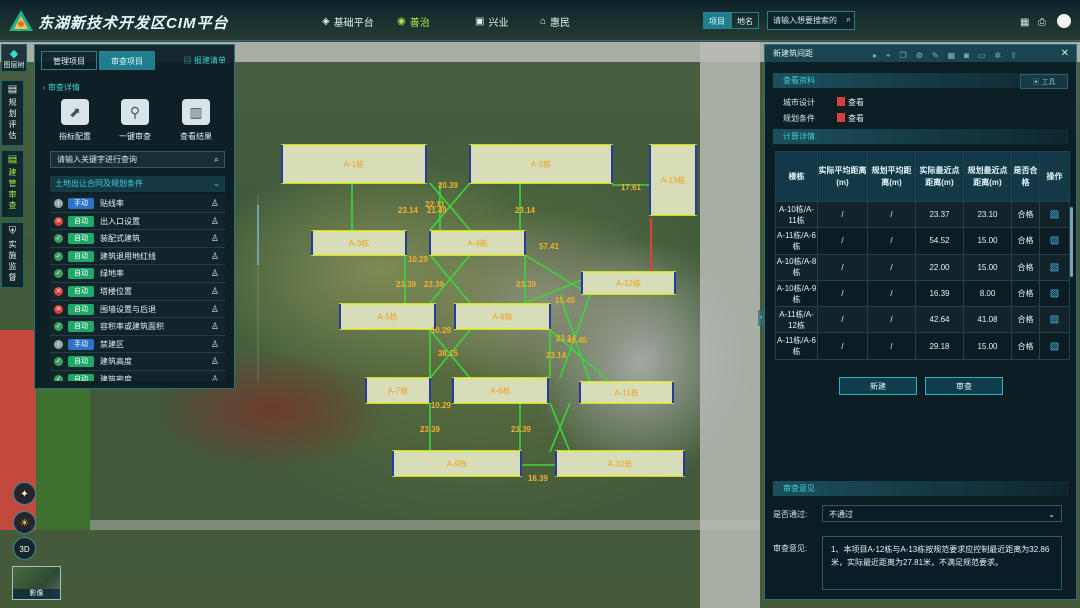 The image size is (1080, 608). Describe the element at coordinates (359, 243) in the screenshot. I see `building: A-3栋` at that location.